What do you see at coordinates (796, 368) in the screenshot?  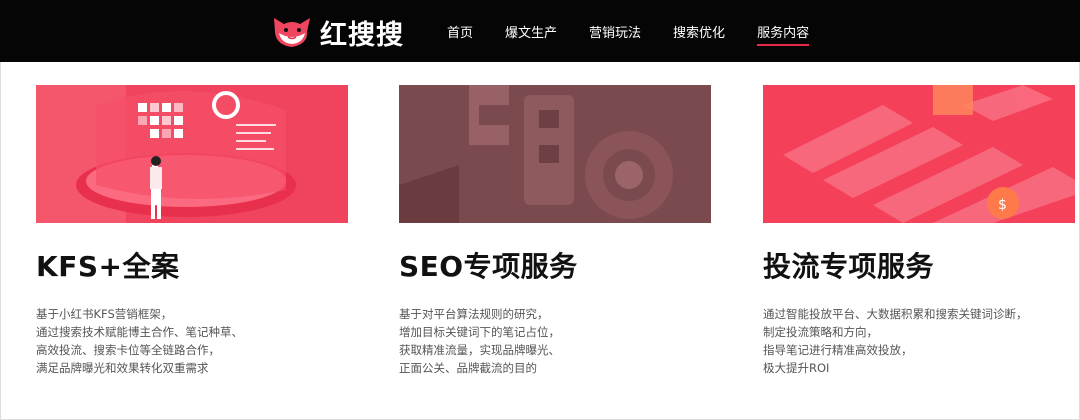 I see `desc-line: 极大提升ROI` at bounding box center [796, 368].